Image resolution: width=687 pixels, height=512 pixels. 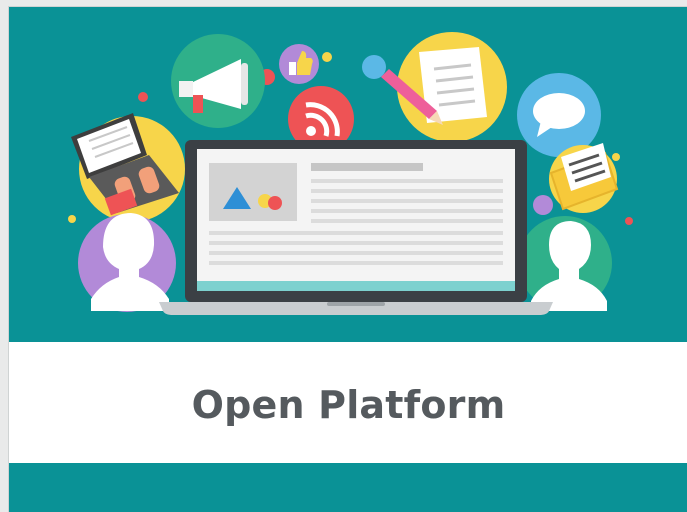 I want to click on bottom-band, so click(x=348, y=487).